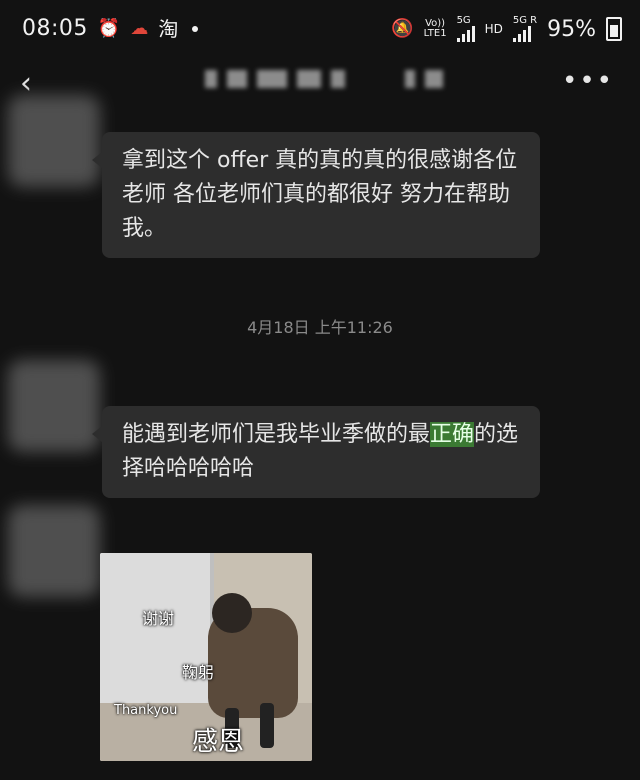 This screenshot has height=780, width=640. Describe the element at coordinates (519, 20) in the screenshot. I see `net2-label: 5G` at that location.